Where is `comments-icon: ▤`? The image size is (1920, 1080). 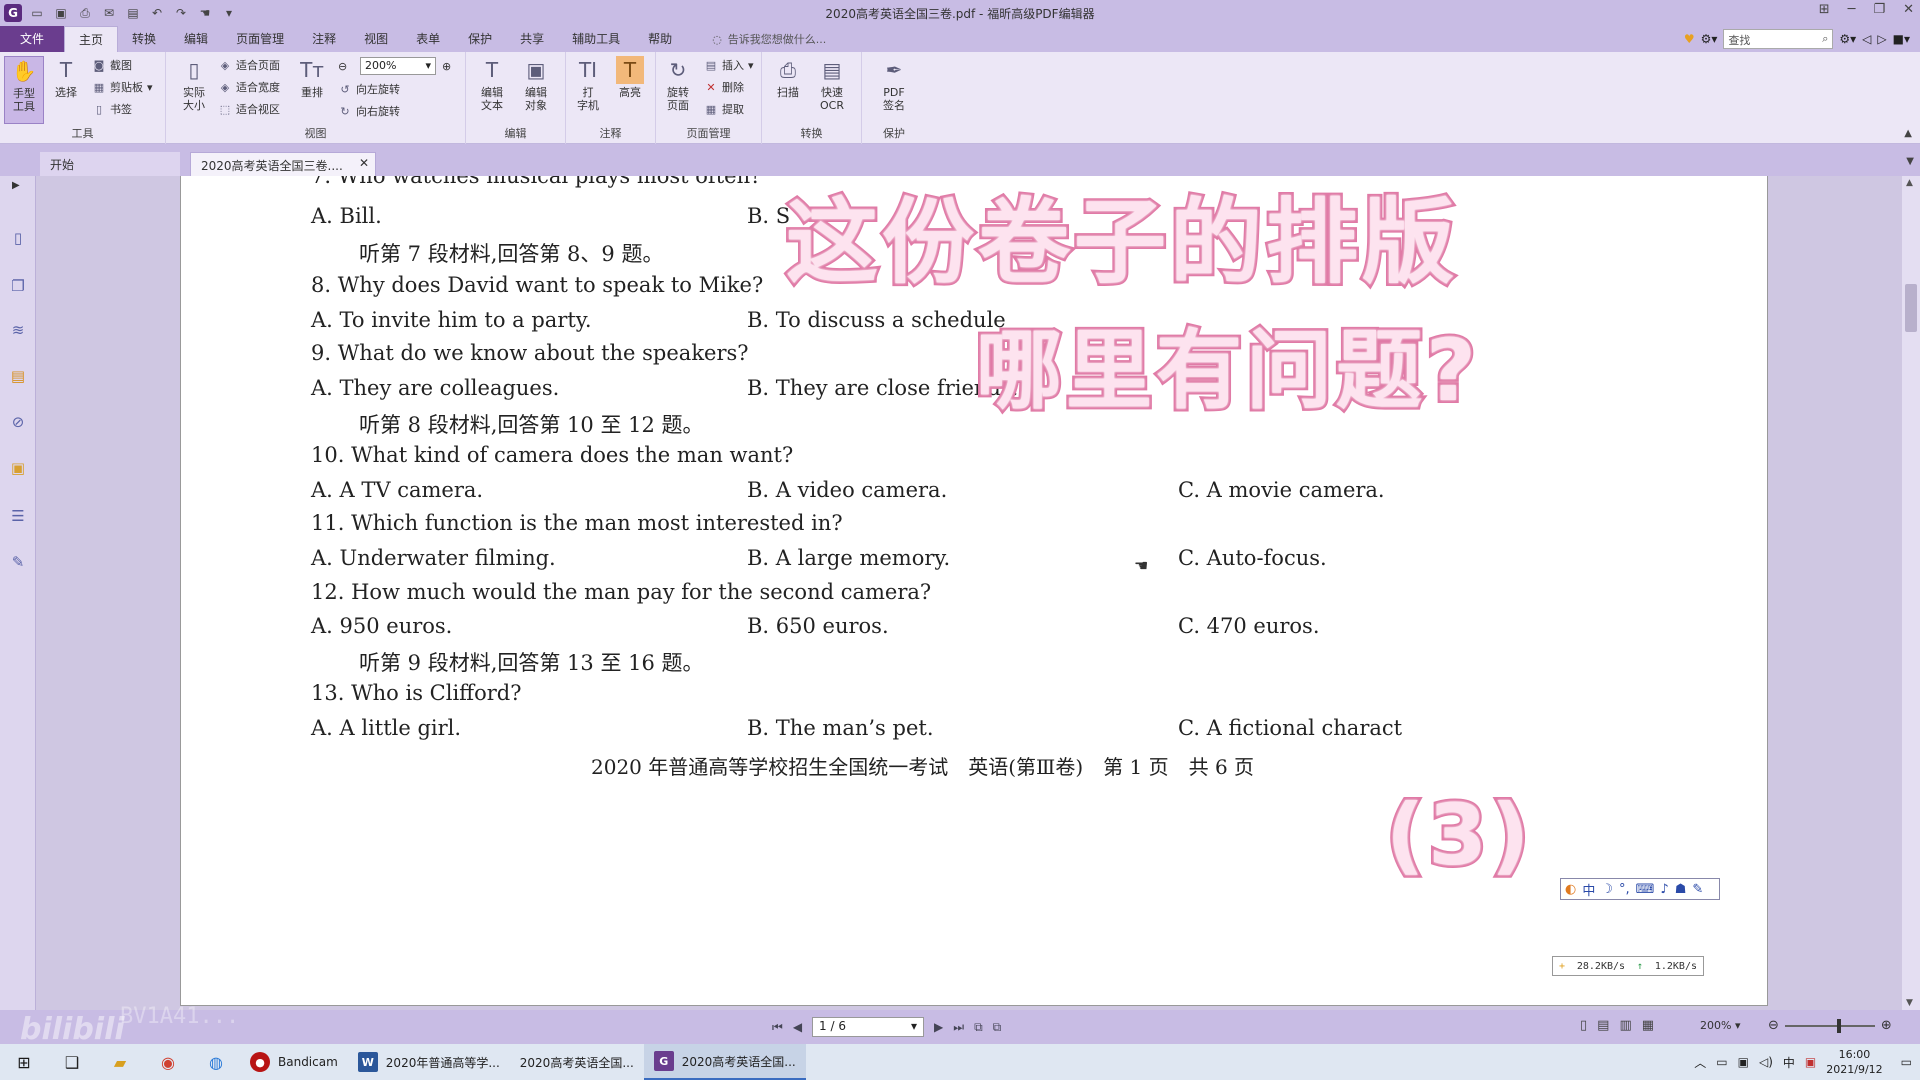 comments-icon: ▤ is located at coordinates (18, 376).